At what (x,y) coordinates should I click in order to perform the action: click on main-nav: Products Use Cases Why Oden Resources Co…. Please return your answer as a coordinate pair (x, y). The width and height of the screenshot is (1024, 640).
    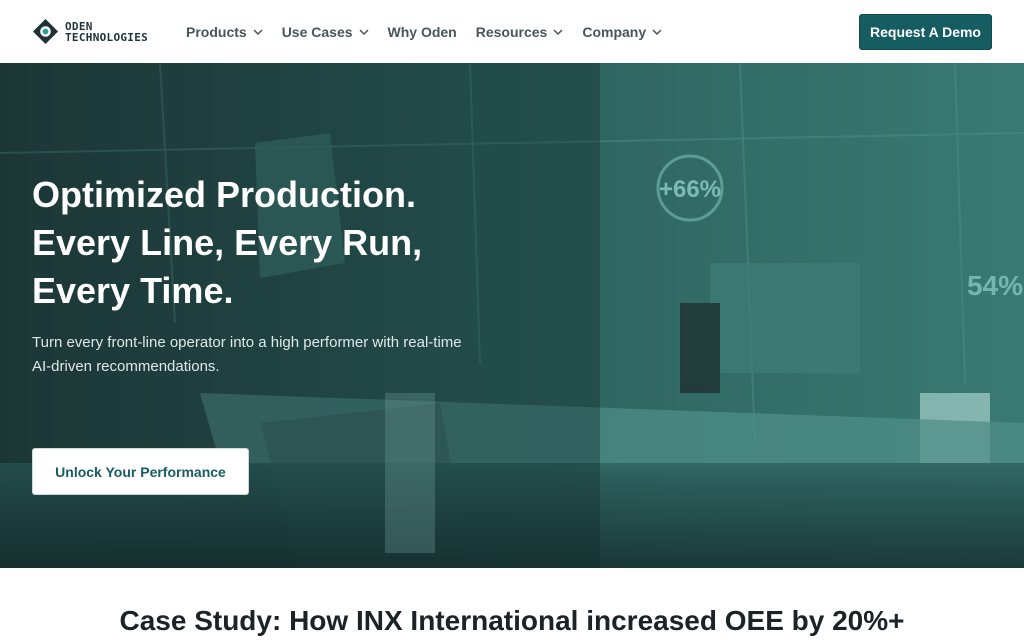
    Looking at the image, I should click on (433, 31).